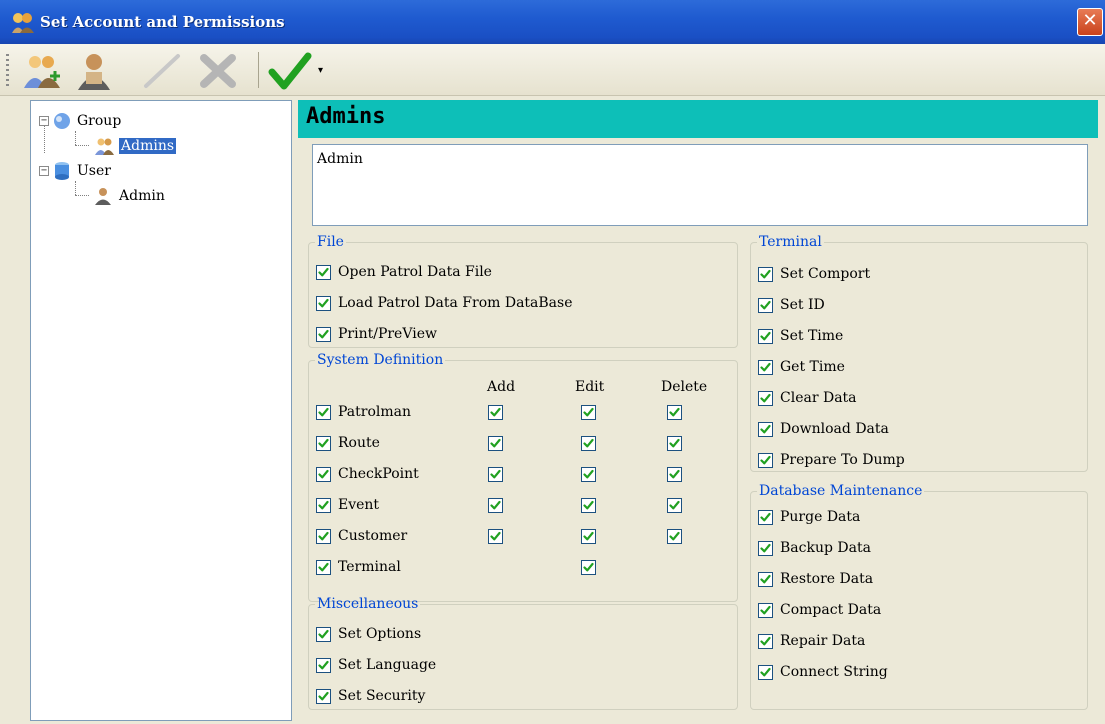  Describe the element at coordinates (495, 443) in the screenshot. I see `checkbox-route-add` at that location.